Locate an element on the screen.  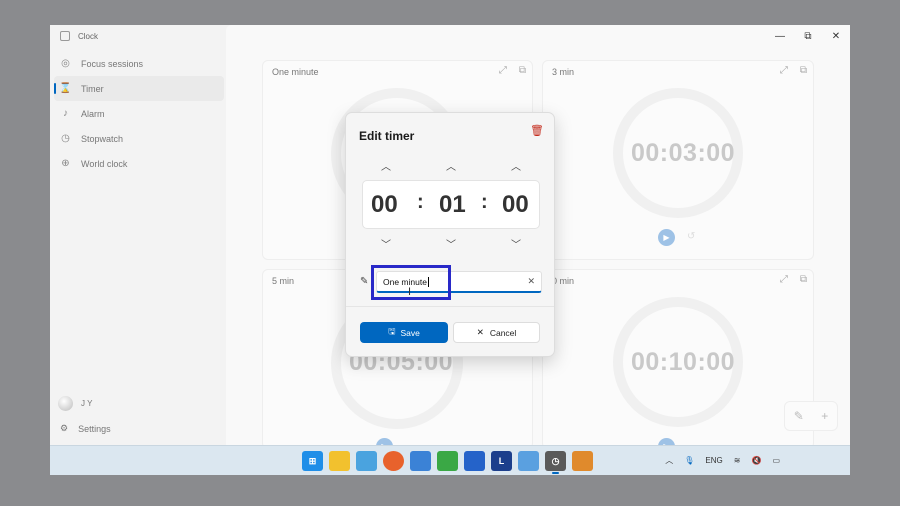
windows-start-icon: ⊞ is located at coordinates (312, 461).